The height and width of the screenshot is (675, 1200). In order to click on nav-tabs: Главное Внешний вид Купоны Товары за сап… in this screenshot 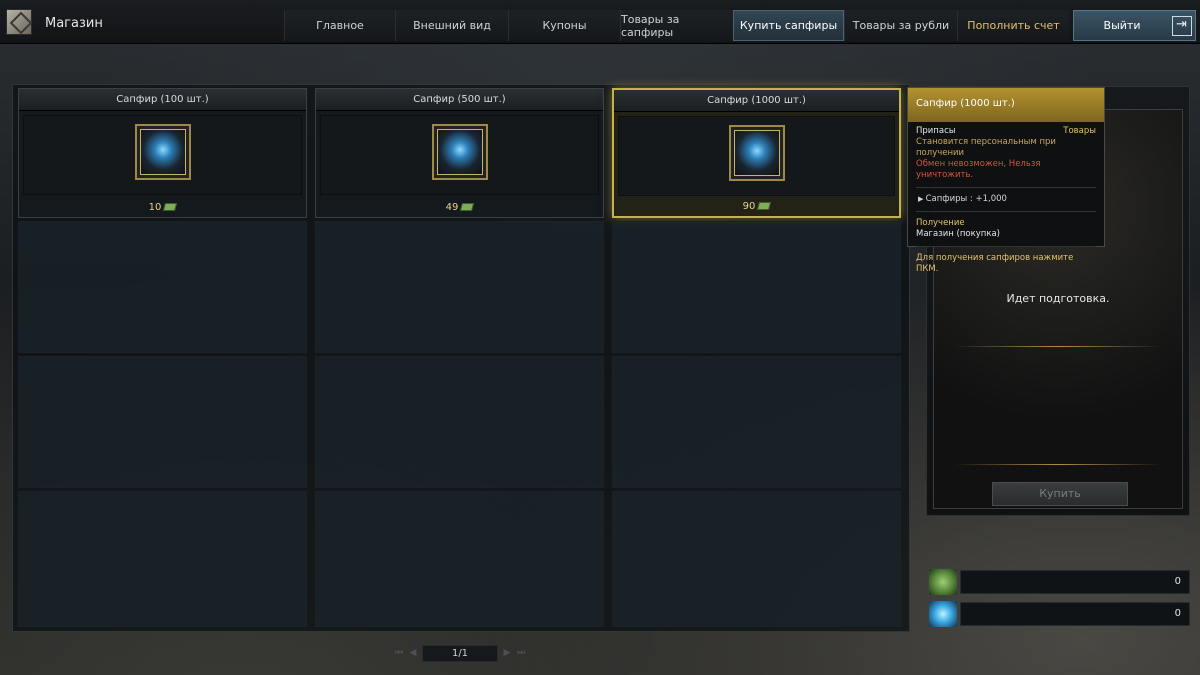, I will do `click(676, 25)`.